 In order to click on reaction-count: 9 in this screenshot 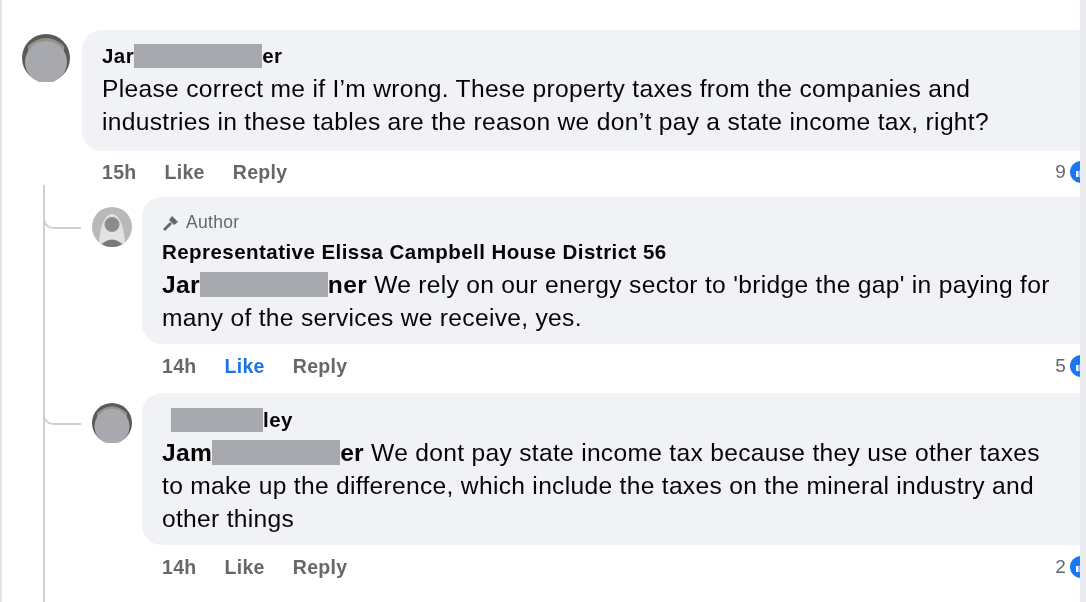, I will do `click(1060, 172)`.